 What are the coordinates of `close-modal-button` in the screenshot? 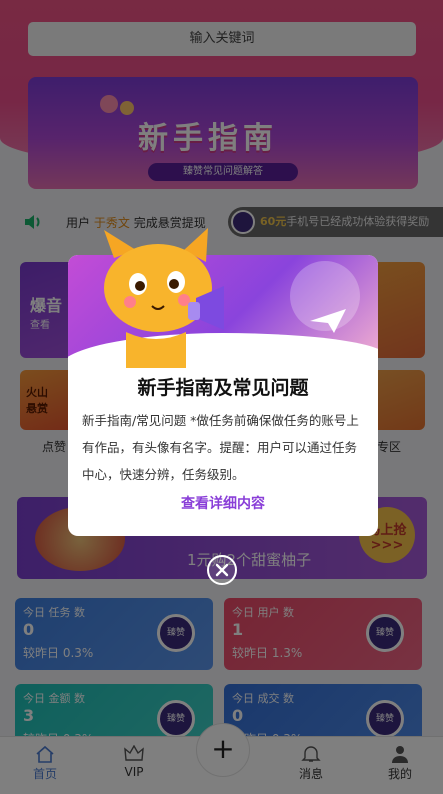 It's located at (222, 570).